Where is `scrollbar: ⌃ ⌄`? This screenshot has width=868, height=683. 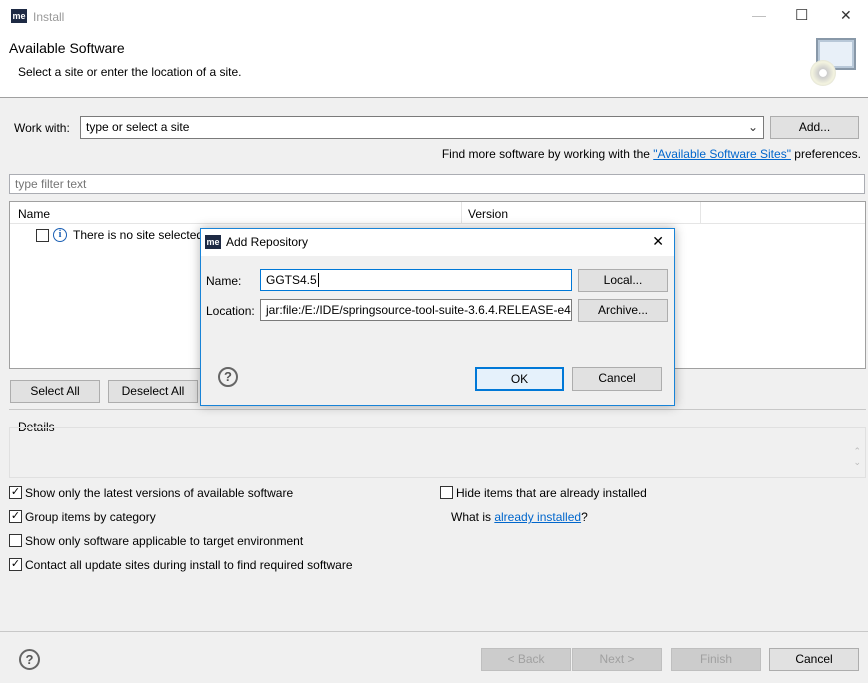
scrollbar: ⌃ ⌄ is located at coordinates (857, 457).